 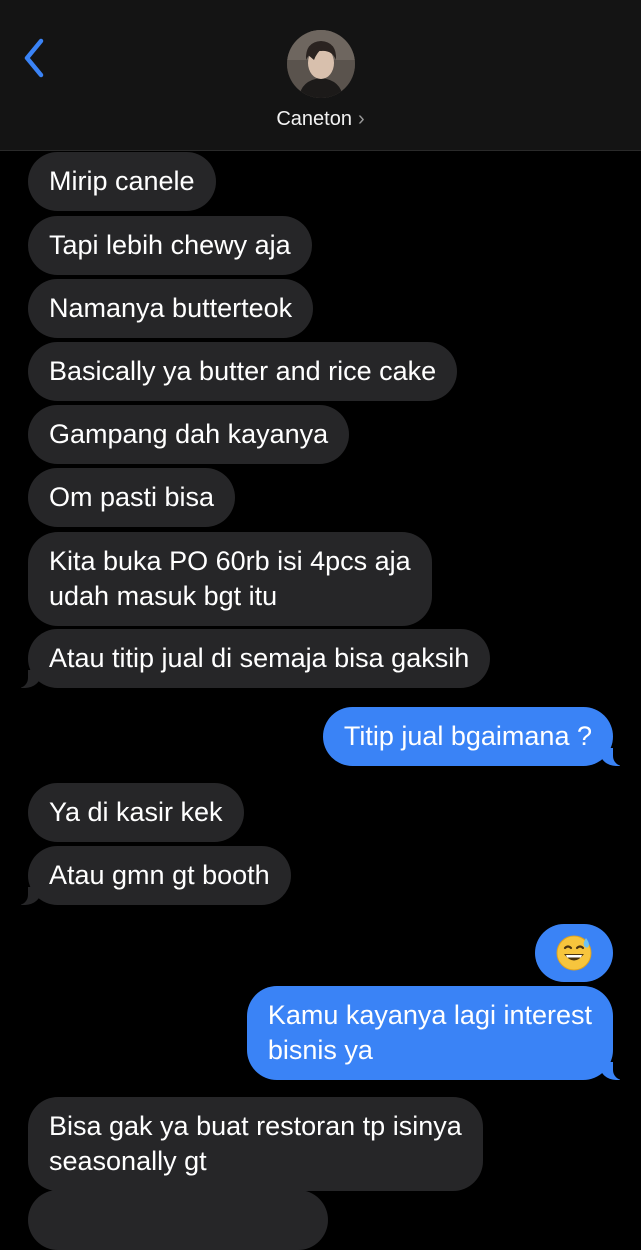 I want to click on contact-name-button: Caneton ›, so click(x=320, y=119).